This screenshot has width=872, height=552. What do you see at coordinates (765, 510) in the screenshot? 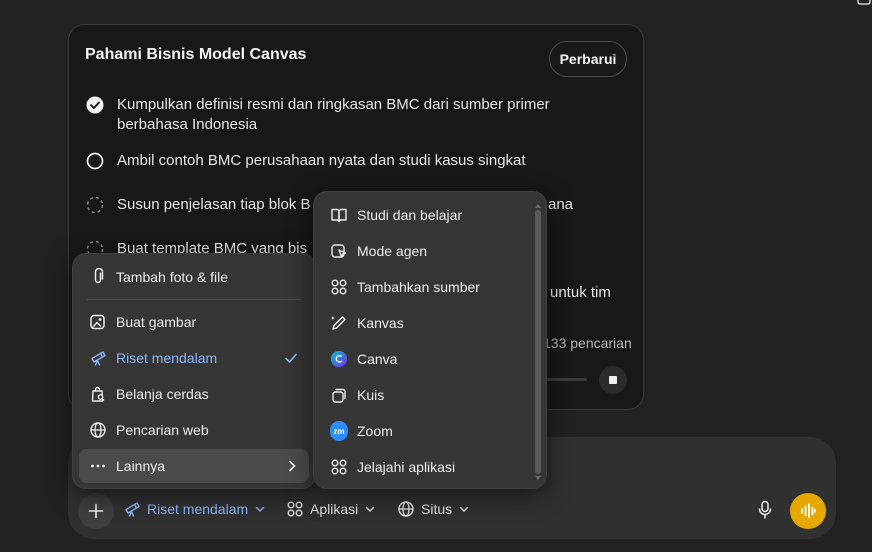
I see `microphone-icon` at bounding box center [765, 510].